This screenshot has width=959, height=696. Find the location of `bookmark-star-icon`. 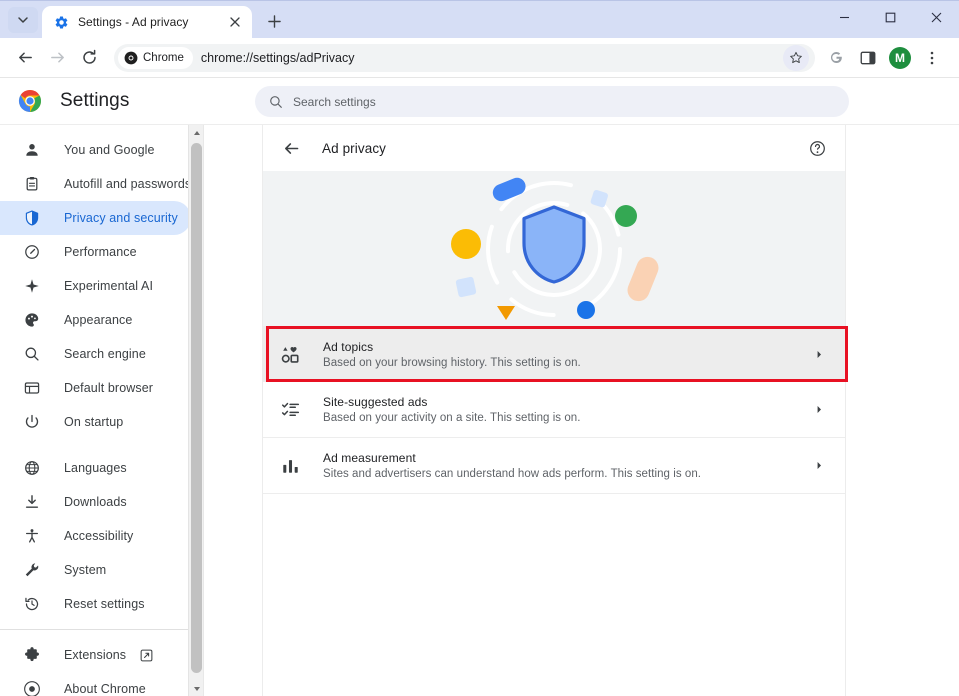

bookmark-star-icon is located at coordinates (796, 57).